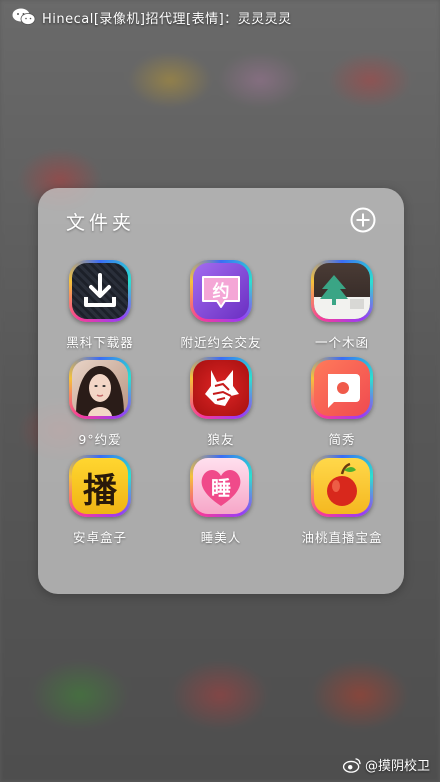  What do you see at coordinates (351, 765) in the screenshot?
I see `weibo-icon` at bounding box center [351, 765].